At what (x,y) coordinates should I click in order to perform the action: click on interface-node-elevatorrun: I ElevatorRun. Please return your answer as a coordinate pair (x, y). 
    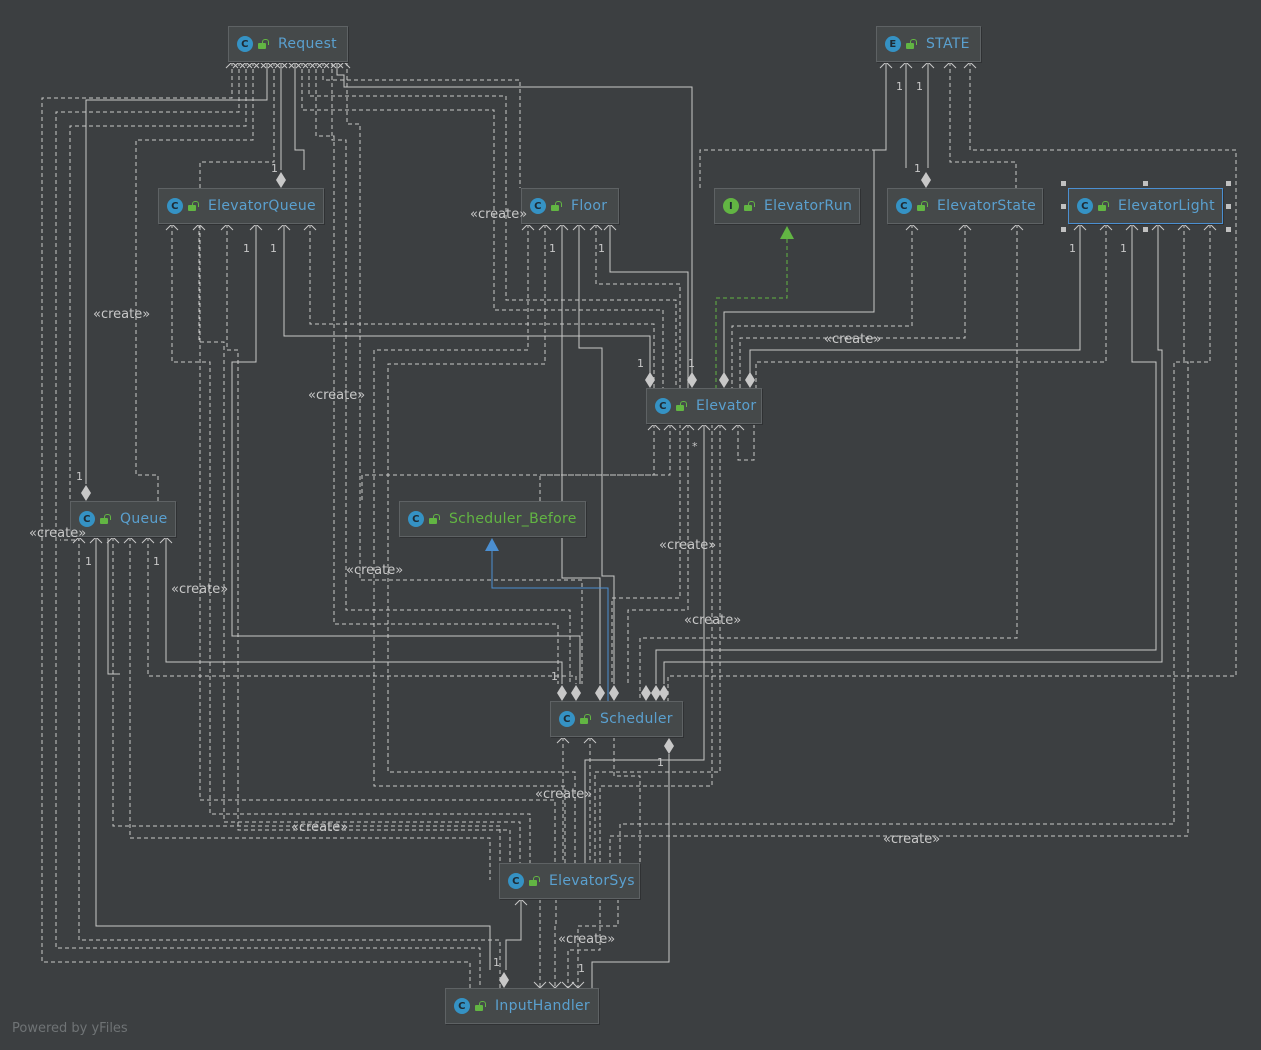
    Looking at the image, I should click on (787, 206).